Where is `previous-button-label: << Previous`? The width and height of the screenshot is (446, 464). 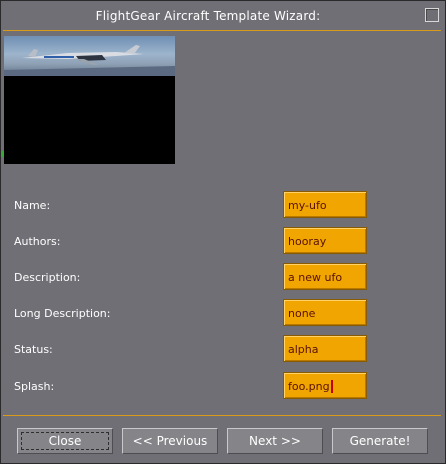
previous-button-label: << Previous is located at coordinates (170, 441).